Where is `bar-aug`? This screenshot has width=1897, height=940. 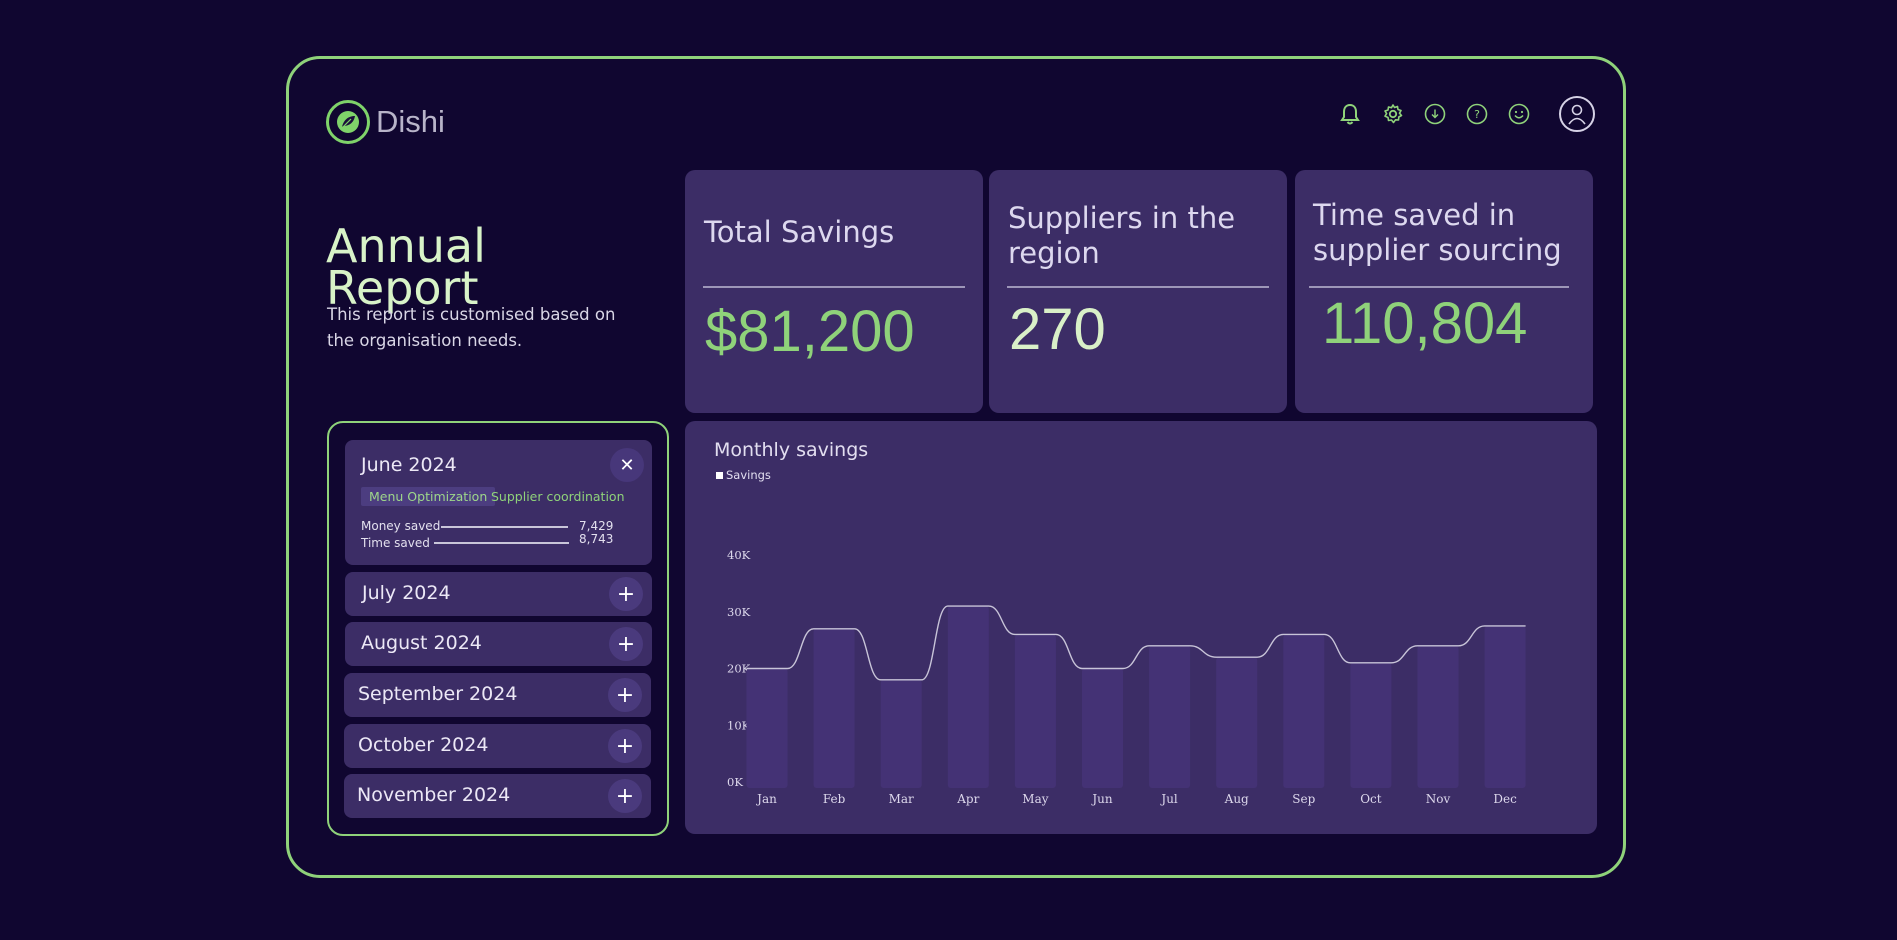 bar-aug is located at coordinates (1237, 722).